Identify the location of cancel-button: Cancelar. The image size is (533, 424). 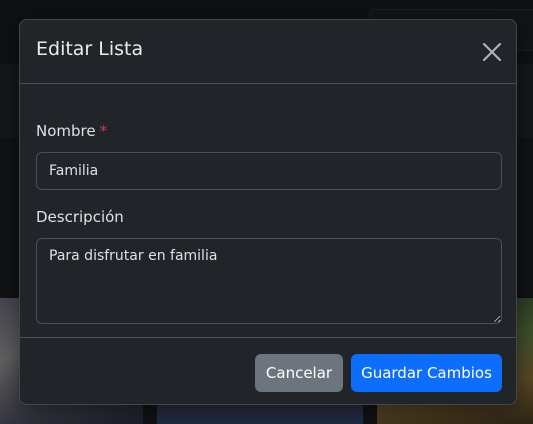
(299, 373).